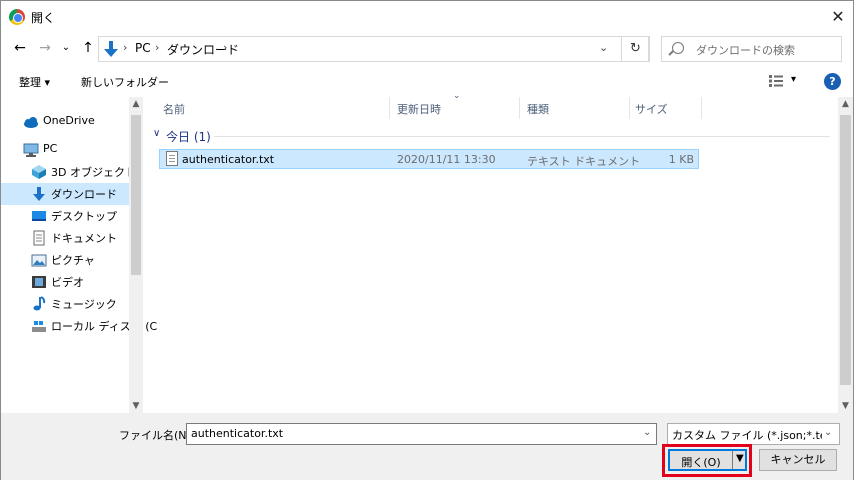 The width and height of the screenshot is (854, 480). Describe the element at coordinates (84, 304) in the screenshot. I see `sidebar-item-label: ミュージック` at that location.